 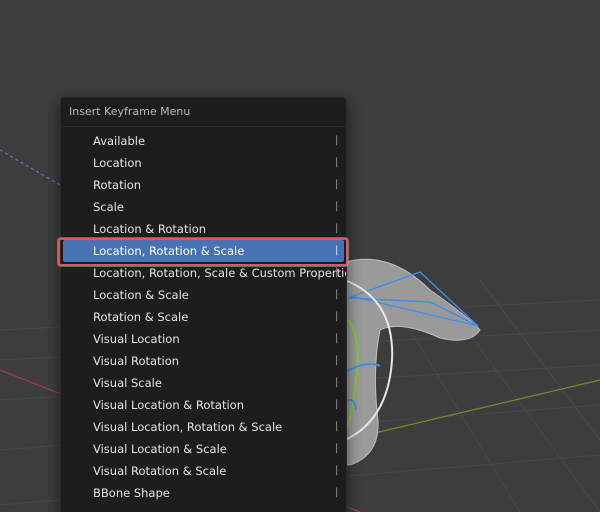 I want to click on menu-item-label: Location & Scale, so click(x=141, y=295).